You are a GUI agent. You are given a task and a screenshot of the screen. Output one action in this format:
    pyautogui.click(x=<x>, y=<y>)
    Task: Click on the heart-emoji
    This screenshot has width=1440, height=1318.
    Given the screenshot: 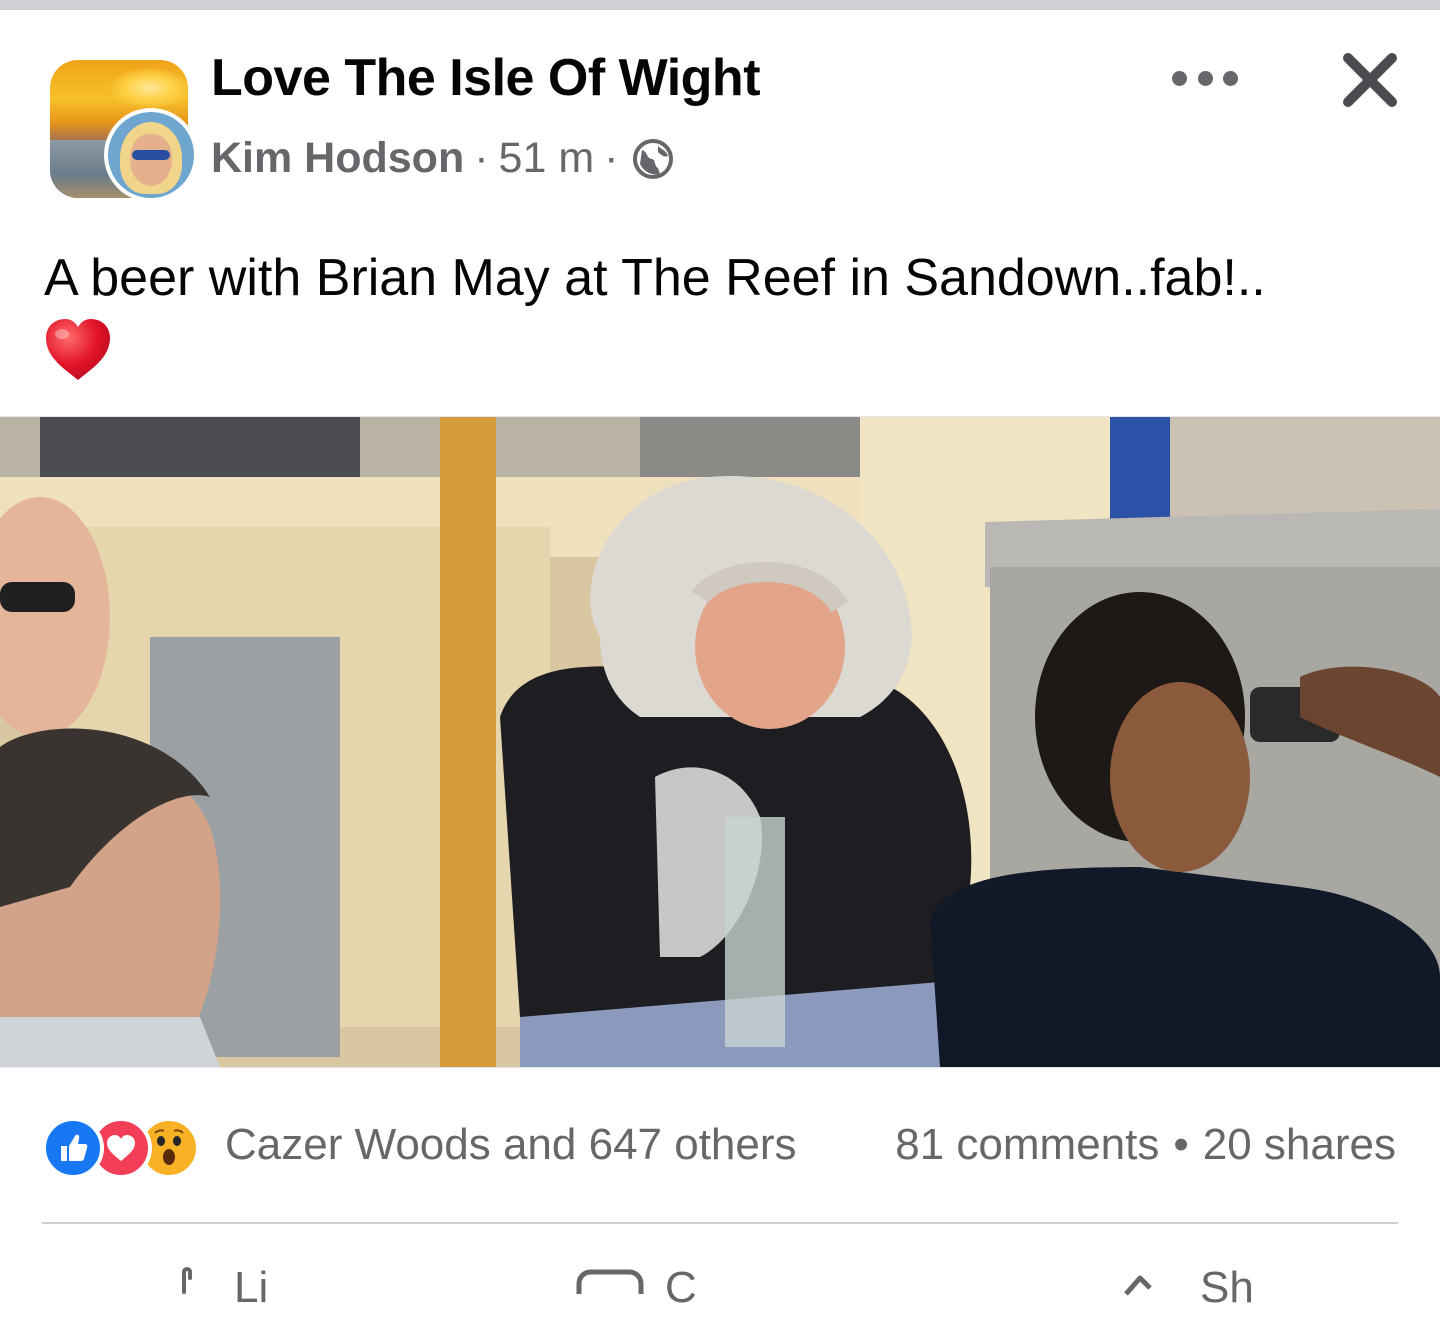 What is the action you would take?
    pyautogui.click(x=78, y=349)
    